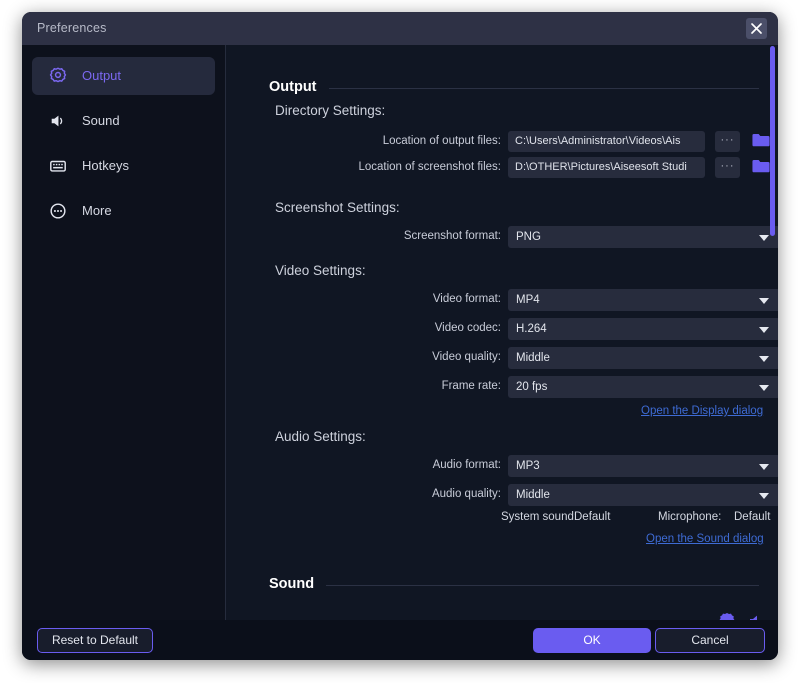 The width and height of the screenshot is (800, 683). Describe the element at coordinates (643, 358) in the screenshot. I see `video-quality-select: Middle` at that location.